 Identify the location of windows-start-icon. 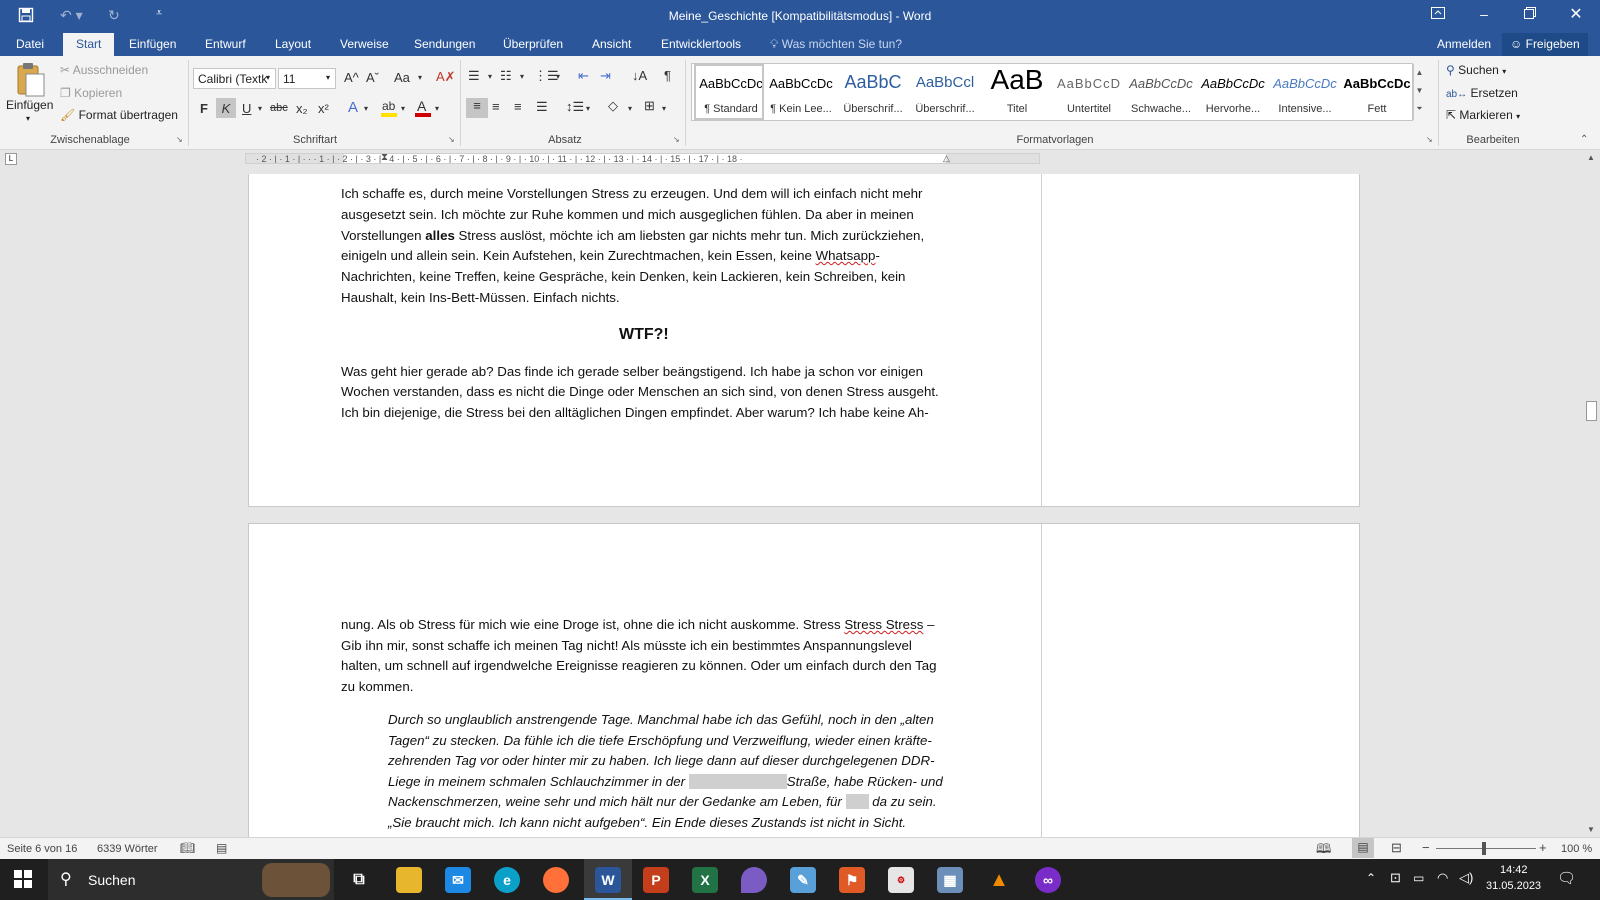
(23, 880).